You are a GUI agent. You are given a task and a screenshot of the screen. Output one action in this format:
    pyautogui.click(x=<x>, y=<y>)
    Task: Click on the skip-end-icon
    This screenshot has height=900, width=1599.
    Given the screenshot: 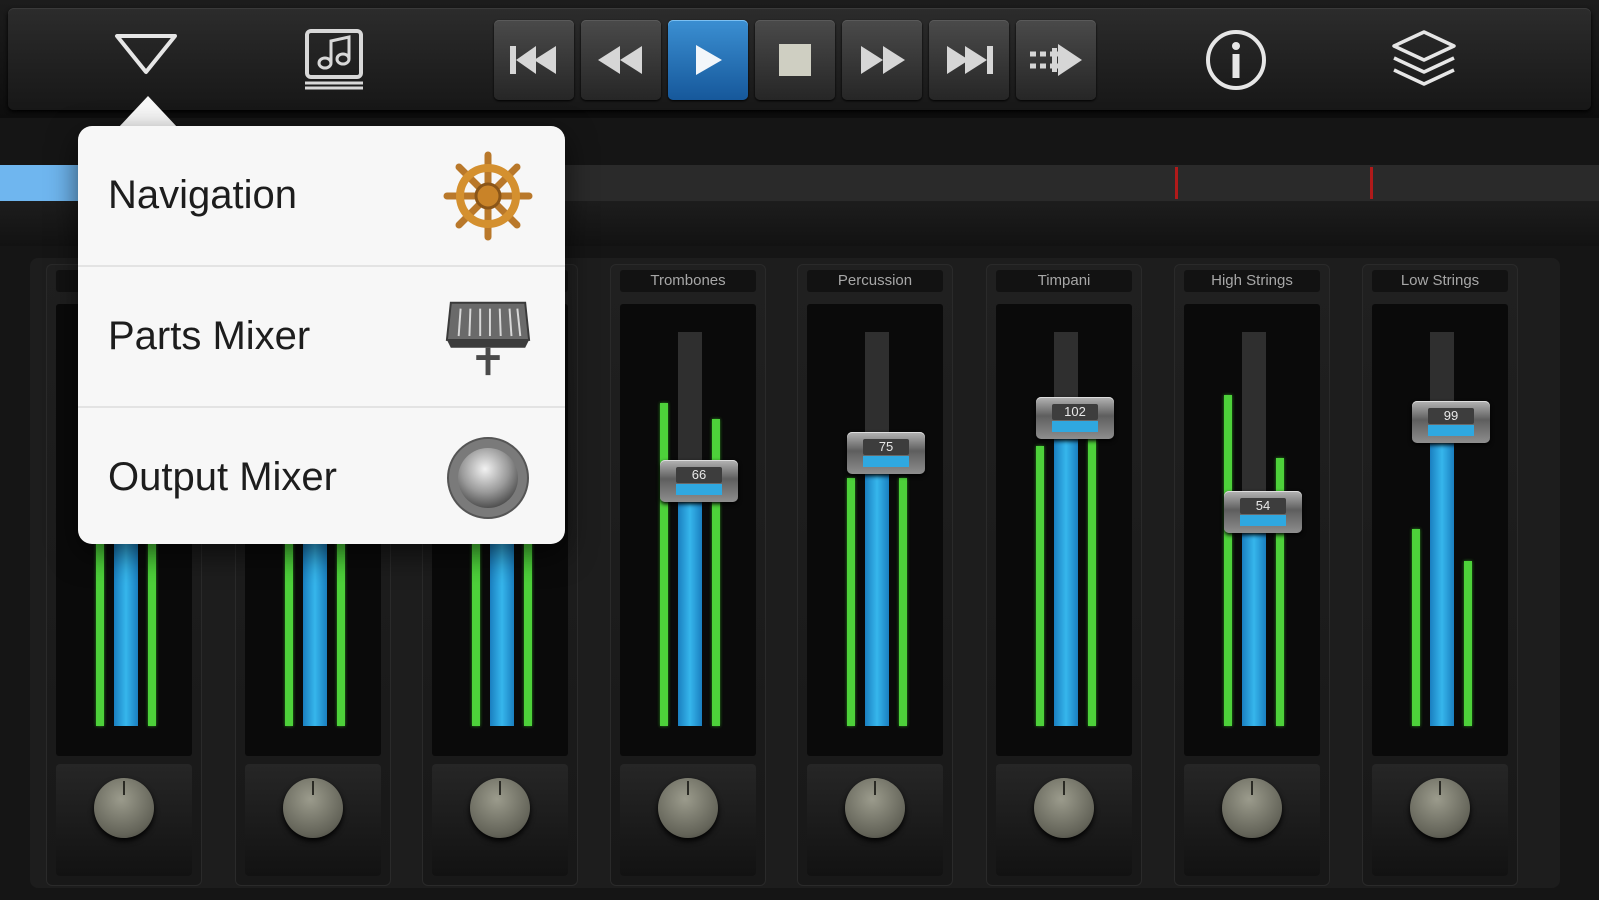 What is the action you would take?
    pyautogui.click(x=970, y=60)
    